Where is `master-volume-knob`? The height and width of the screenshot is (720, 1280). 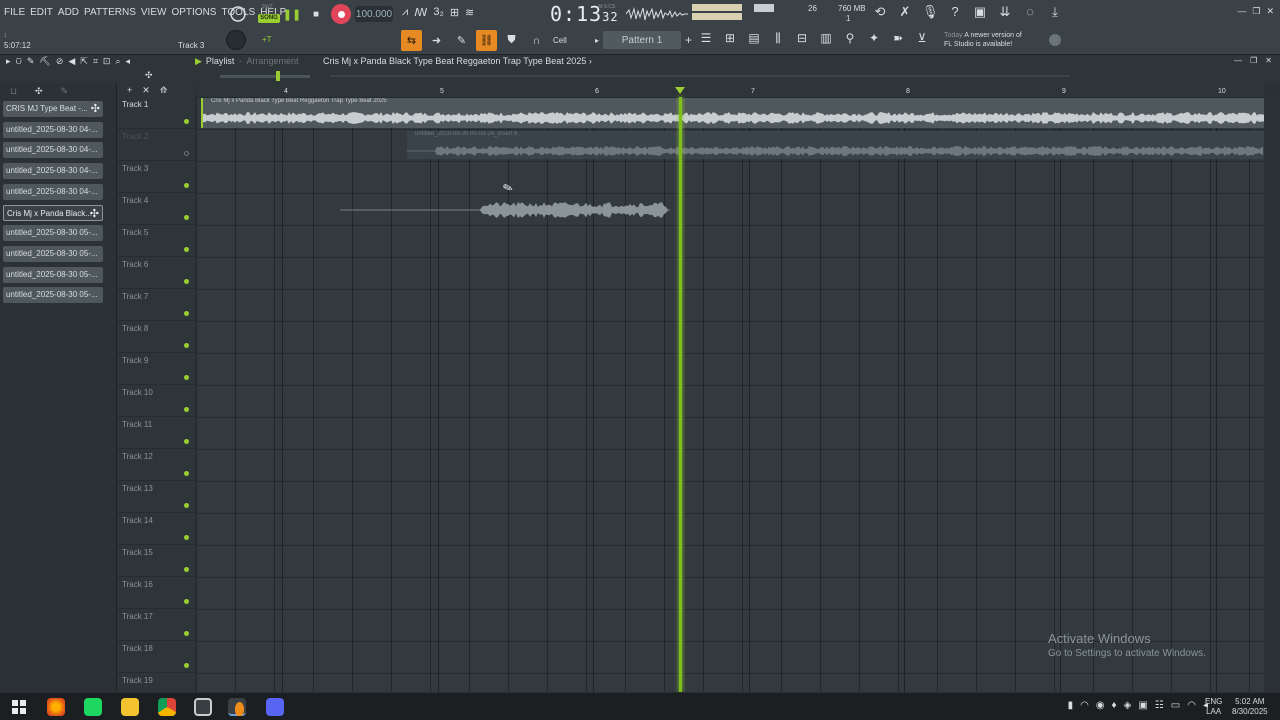
master-volume-knob is located at coordinates (236, 40).